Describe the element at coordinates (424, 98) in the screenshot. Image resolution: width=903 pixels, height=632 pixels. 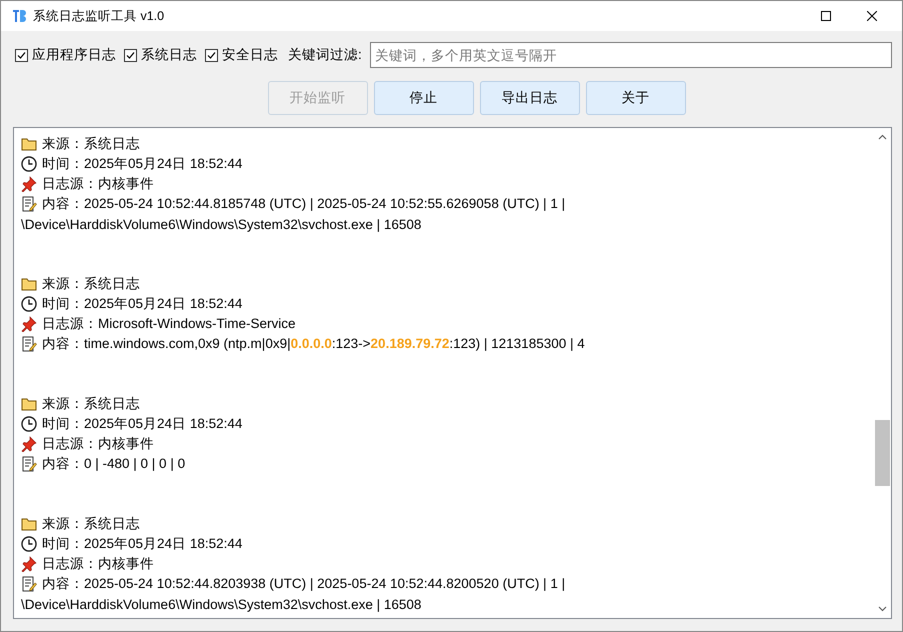
I see `toolbar-button: 停止` at that location.